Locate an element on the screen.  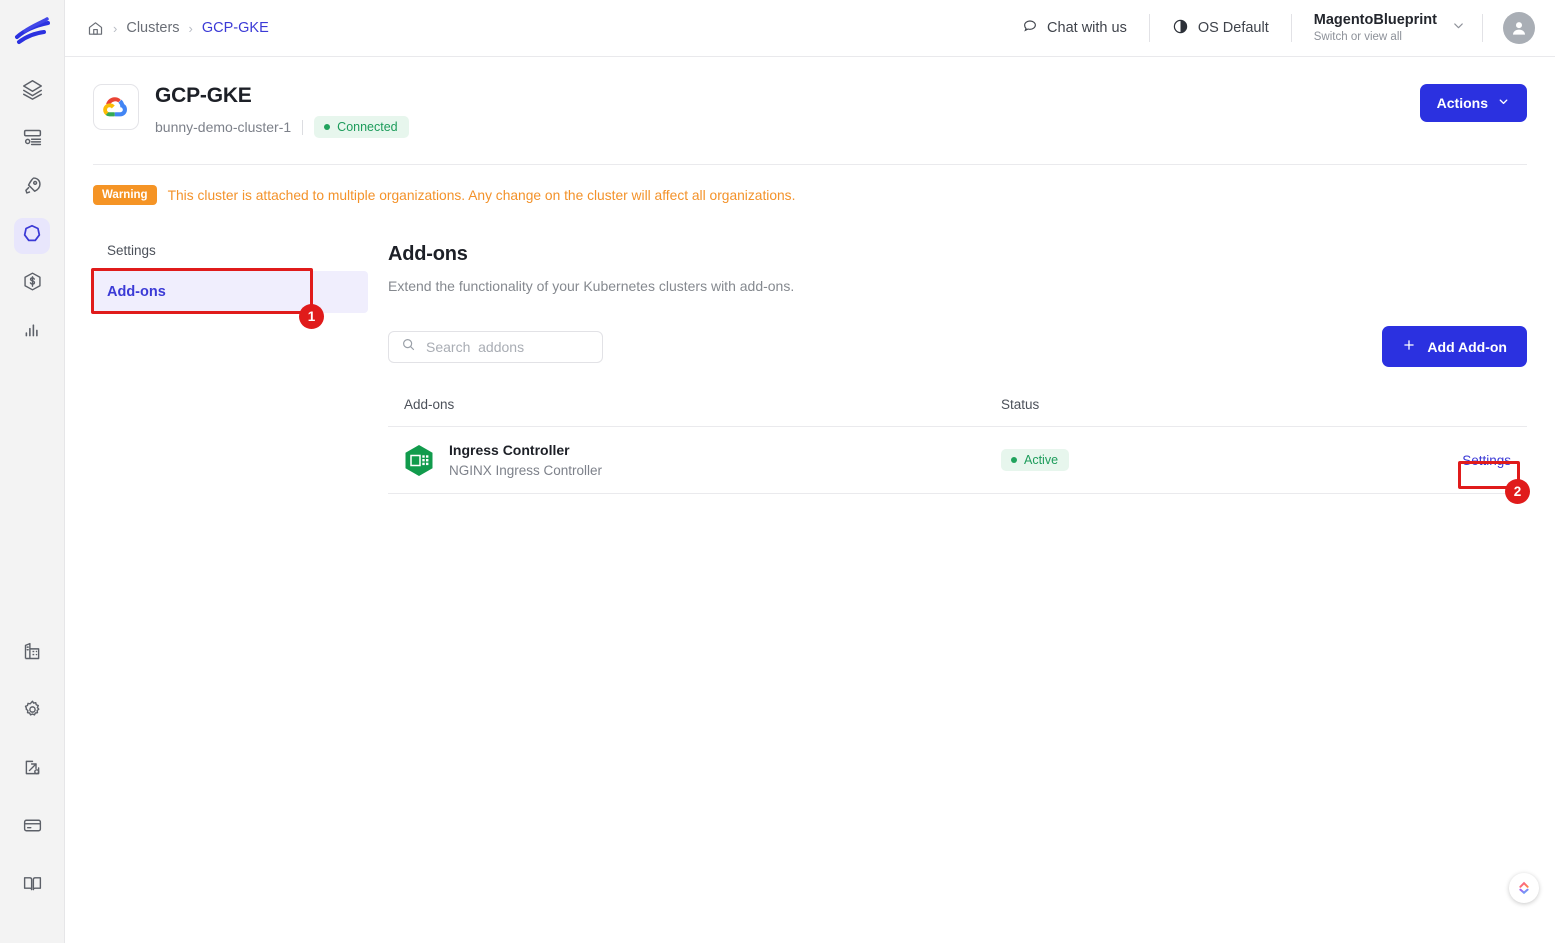
brand-logo is located at coordinates (32, 29).